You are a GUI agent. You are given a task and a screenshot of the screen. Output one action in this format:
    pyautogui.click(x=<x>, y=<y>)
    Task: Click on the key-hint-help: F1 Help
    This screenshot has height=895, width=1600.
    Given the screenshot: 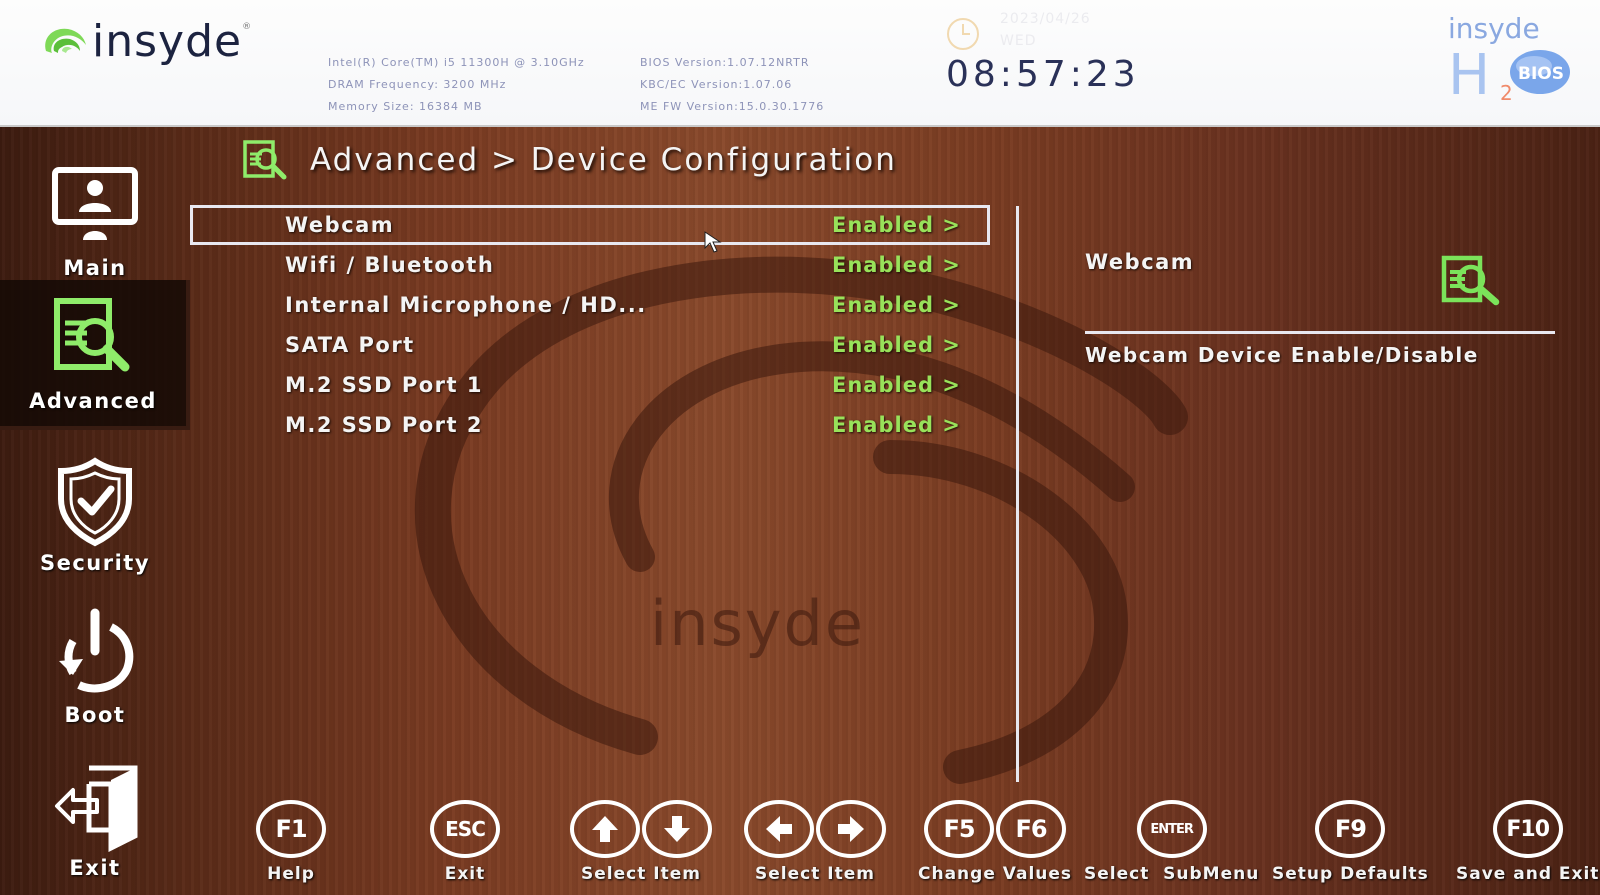 What is the action you would take?
    pyautogui.click(x=291, y=842)
    